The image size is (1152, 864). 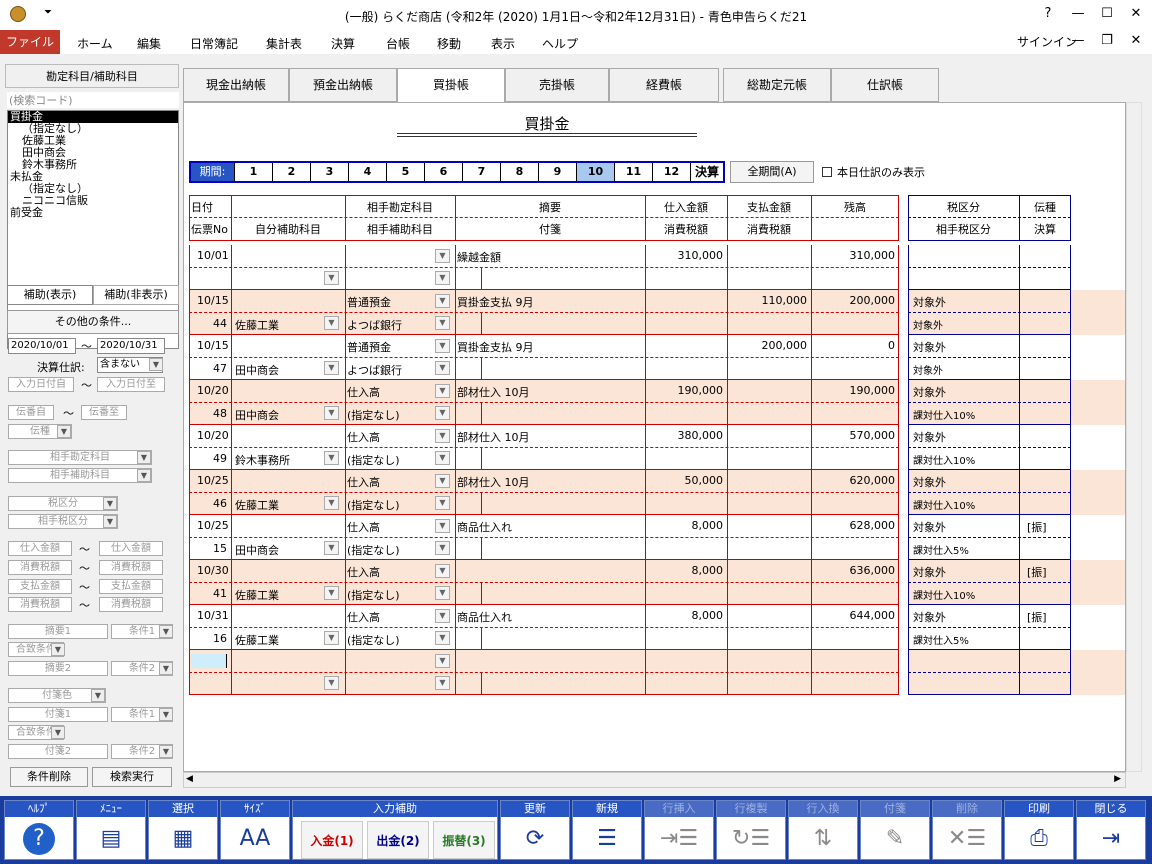 What do you see at coordinates (104, 412) in the screenshot?
I see `voucher-to-input: 伝番至` at bounding box center [104, 412].